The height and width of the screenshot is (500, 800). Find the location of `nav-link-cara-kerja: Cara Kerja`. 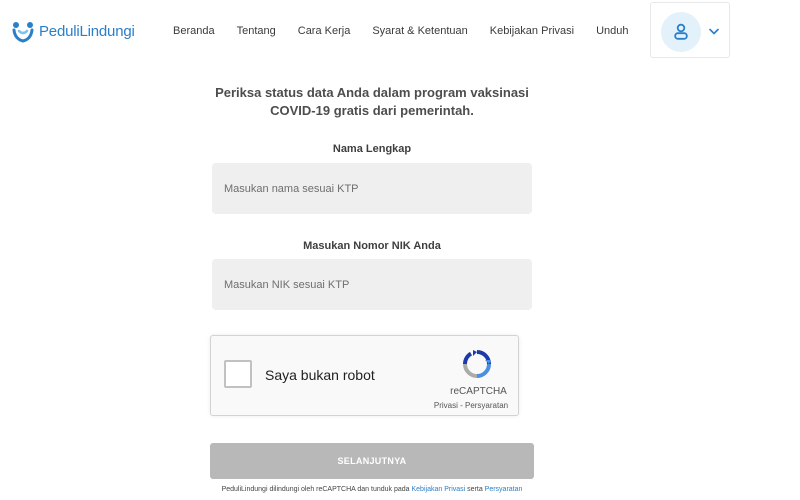

nav-link-cara-kerja: Cara Kerja is located at coordinates (324, 31).